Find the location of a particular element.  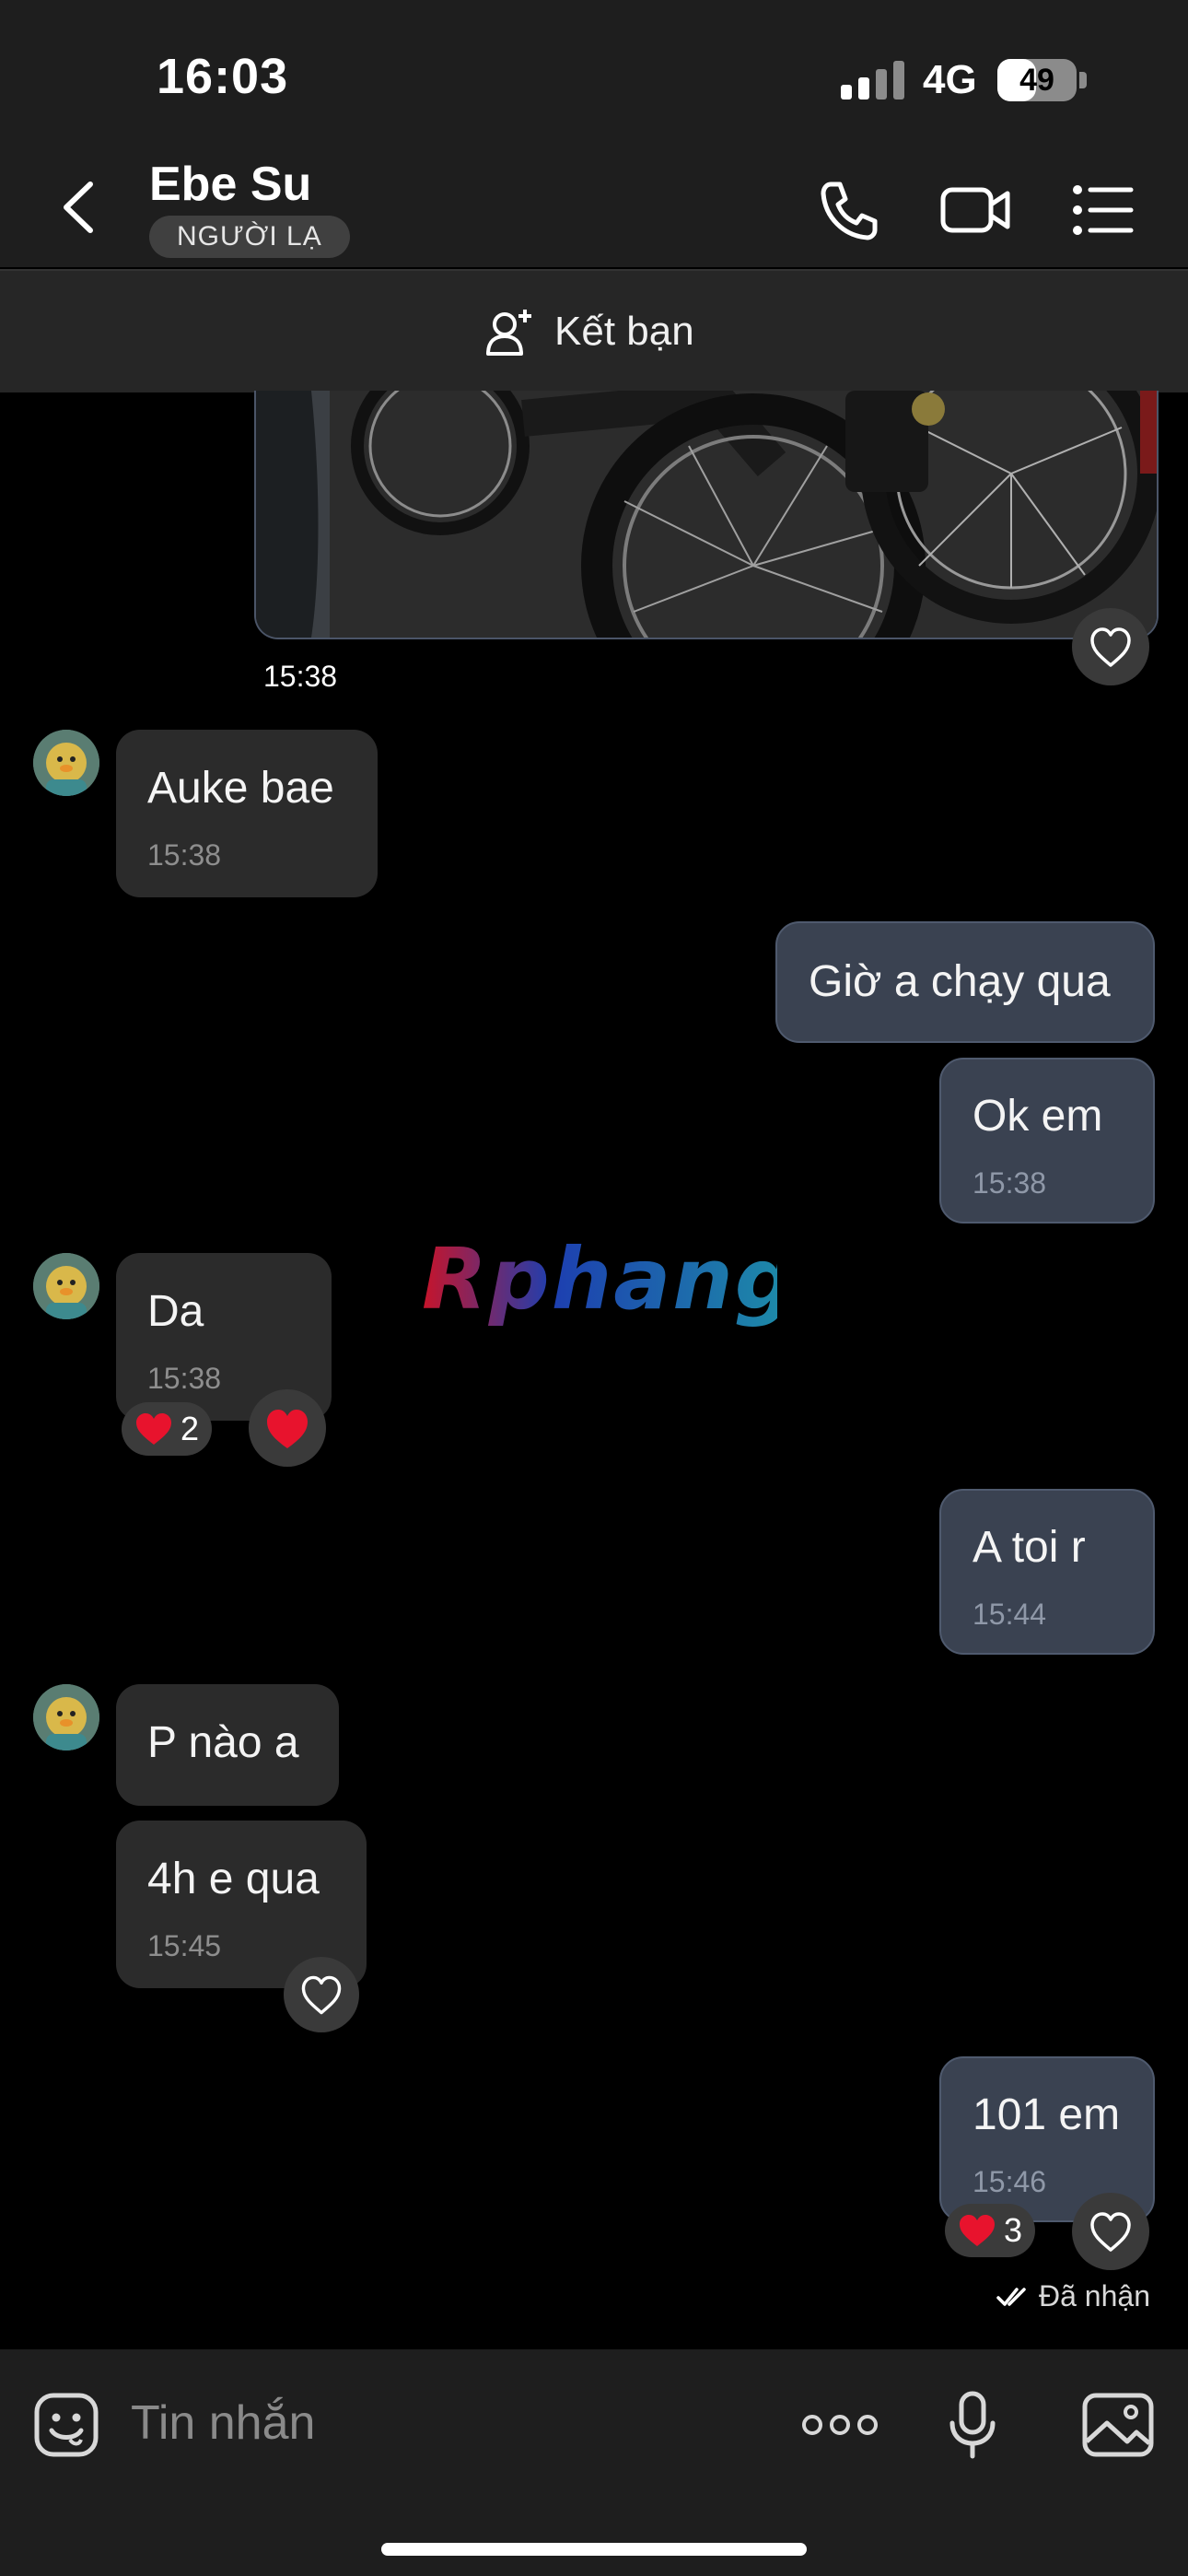

message-text: A toi r is located at coordinates (1029, 1547).